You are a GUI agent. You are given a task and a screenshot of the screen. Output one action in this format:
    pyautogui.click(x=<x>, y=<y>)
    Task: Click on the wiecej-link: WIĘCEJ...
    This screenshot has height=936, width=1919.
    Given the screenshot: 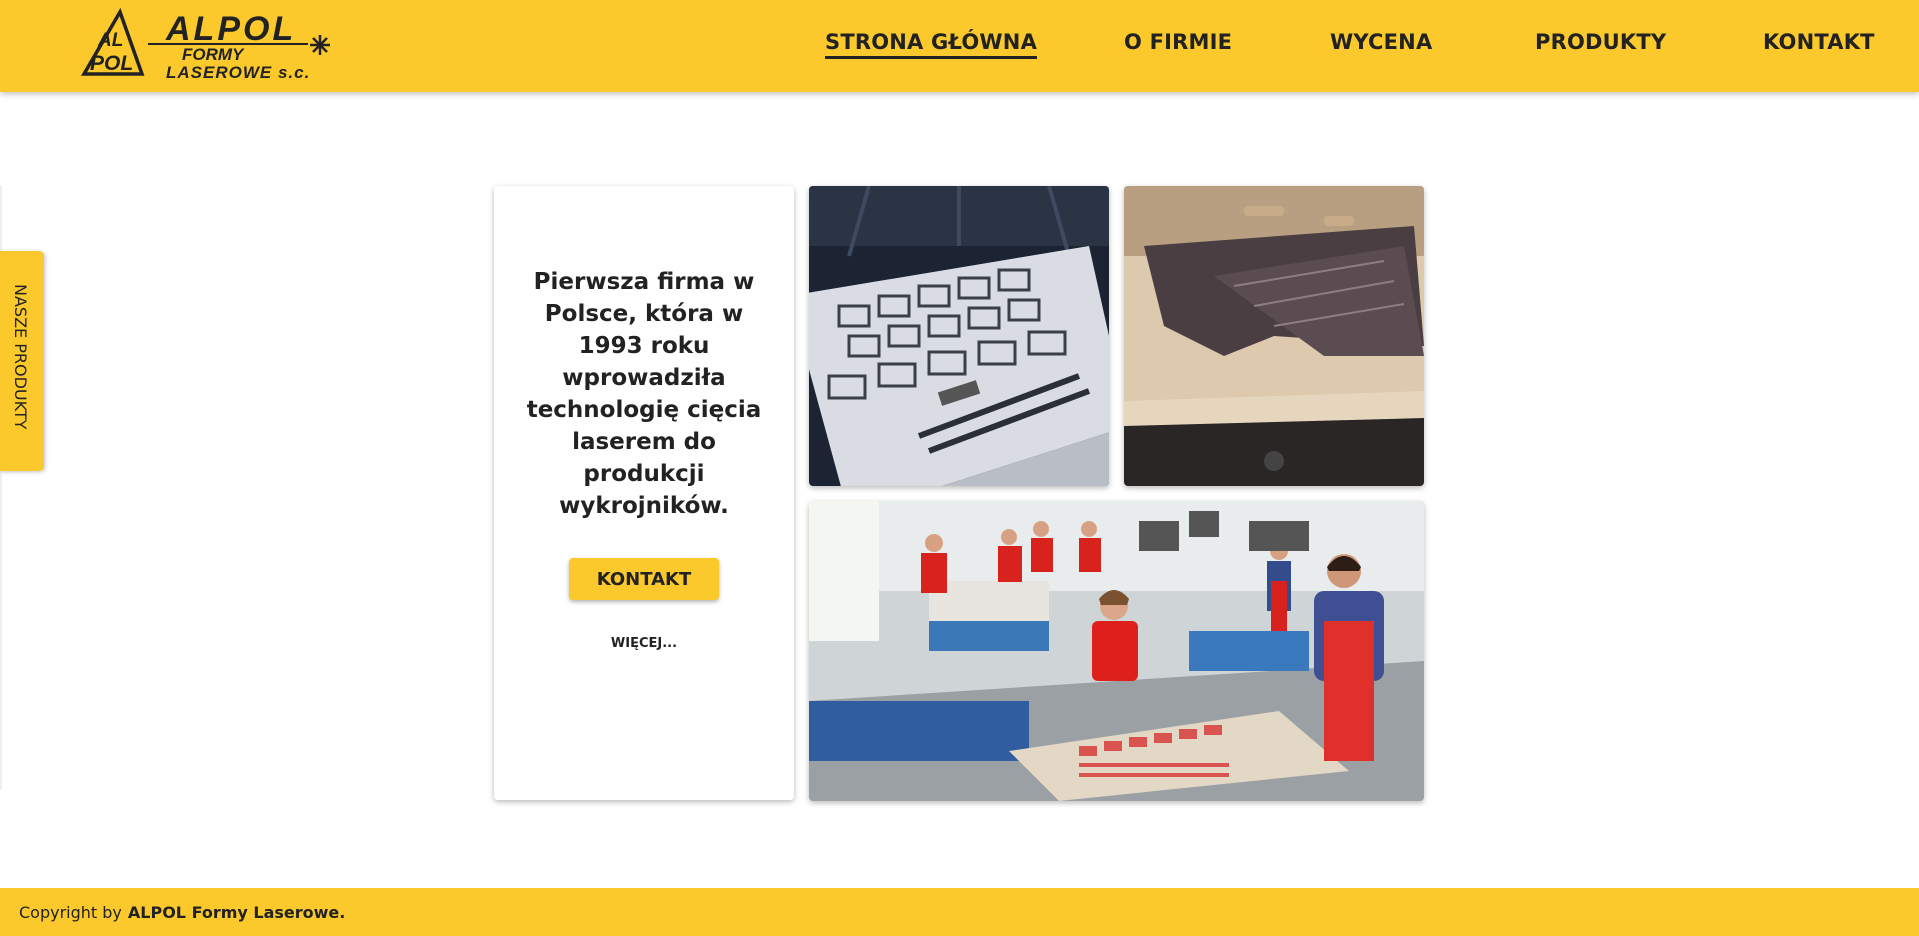 What is the action you would take?
    pyautogui.click(x=644, y=643)
    